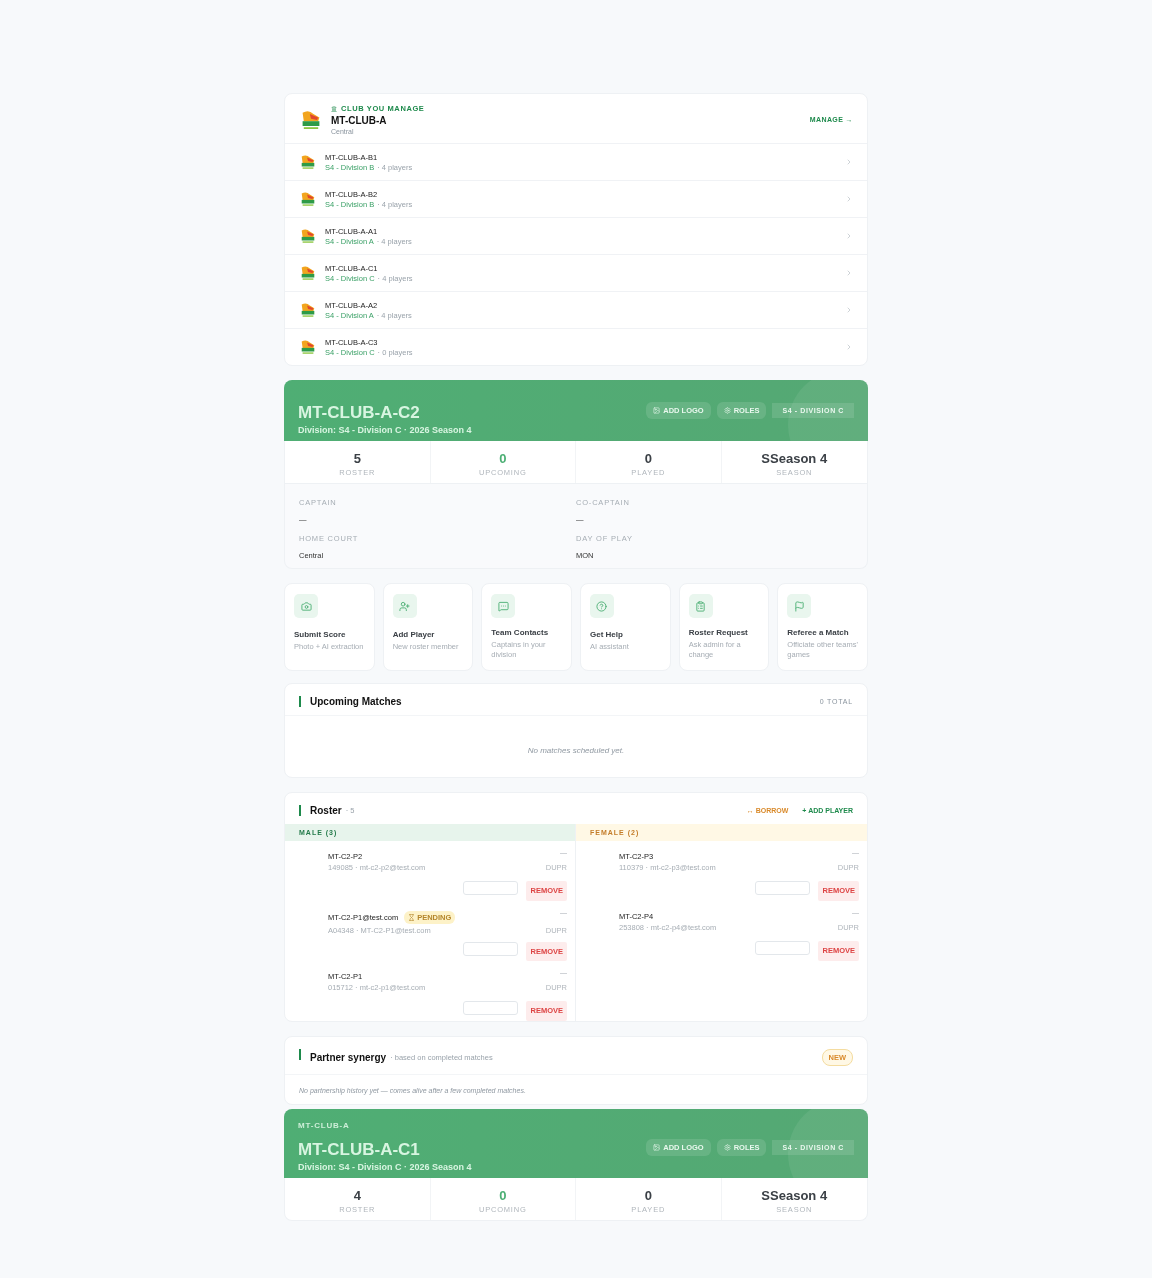 The height and width of the screenshot is (1278, 1152). I want to click on chat-bubble-icon, so click(503, 606).